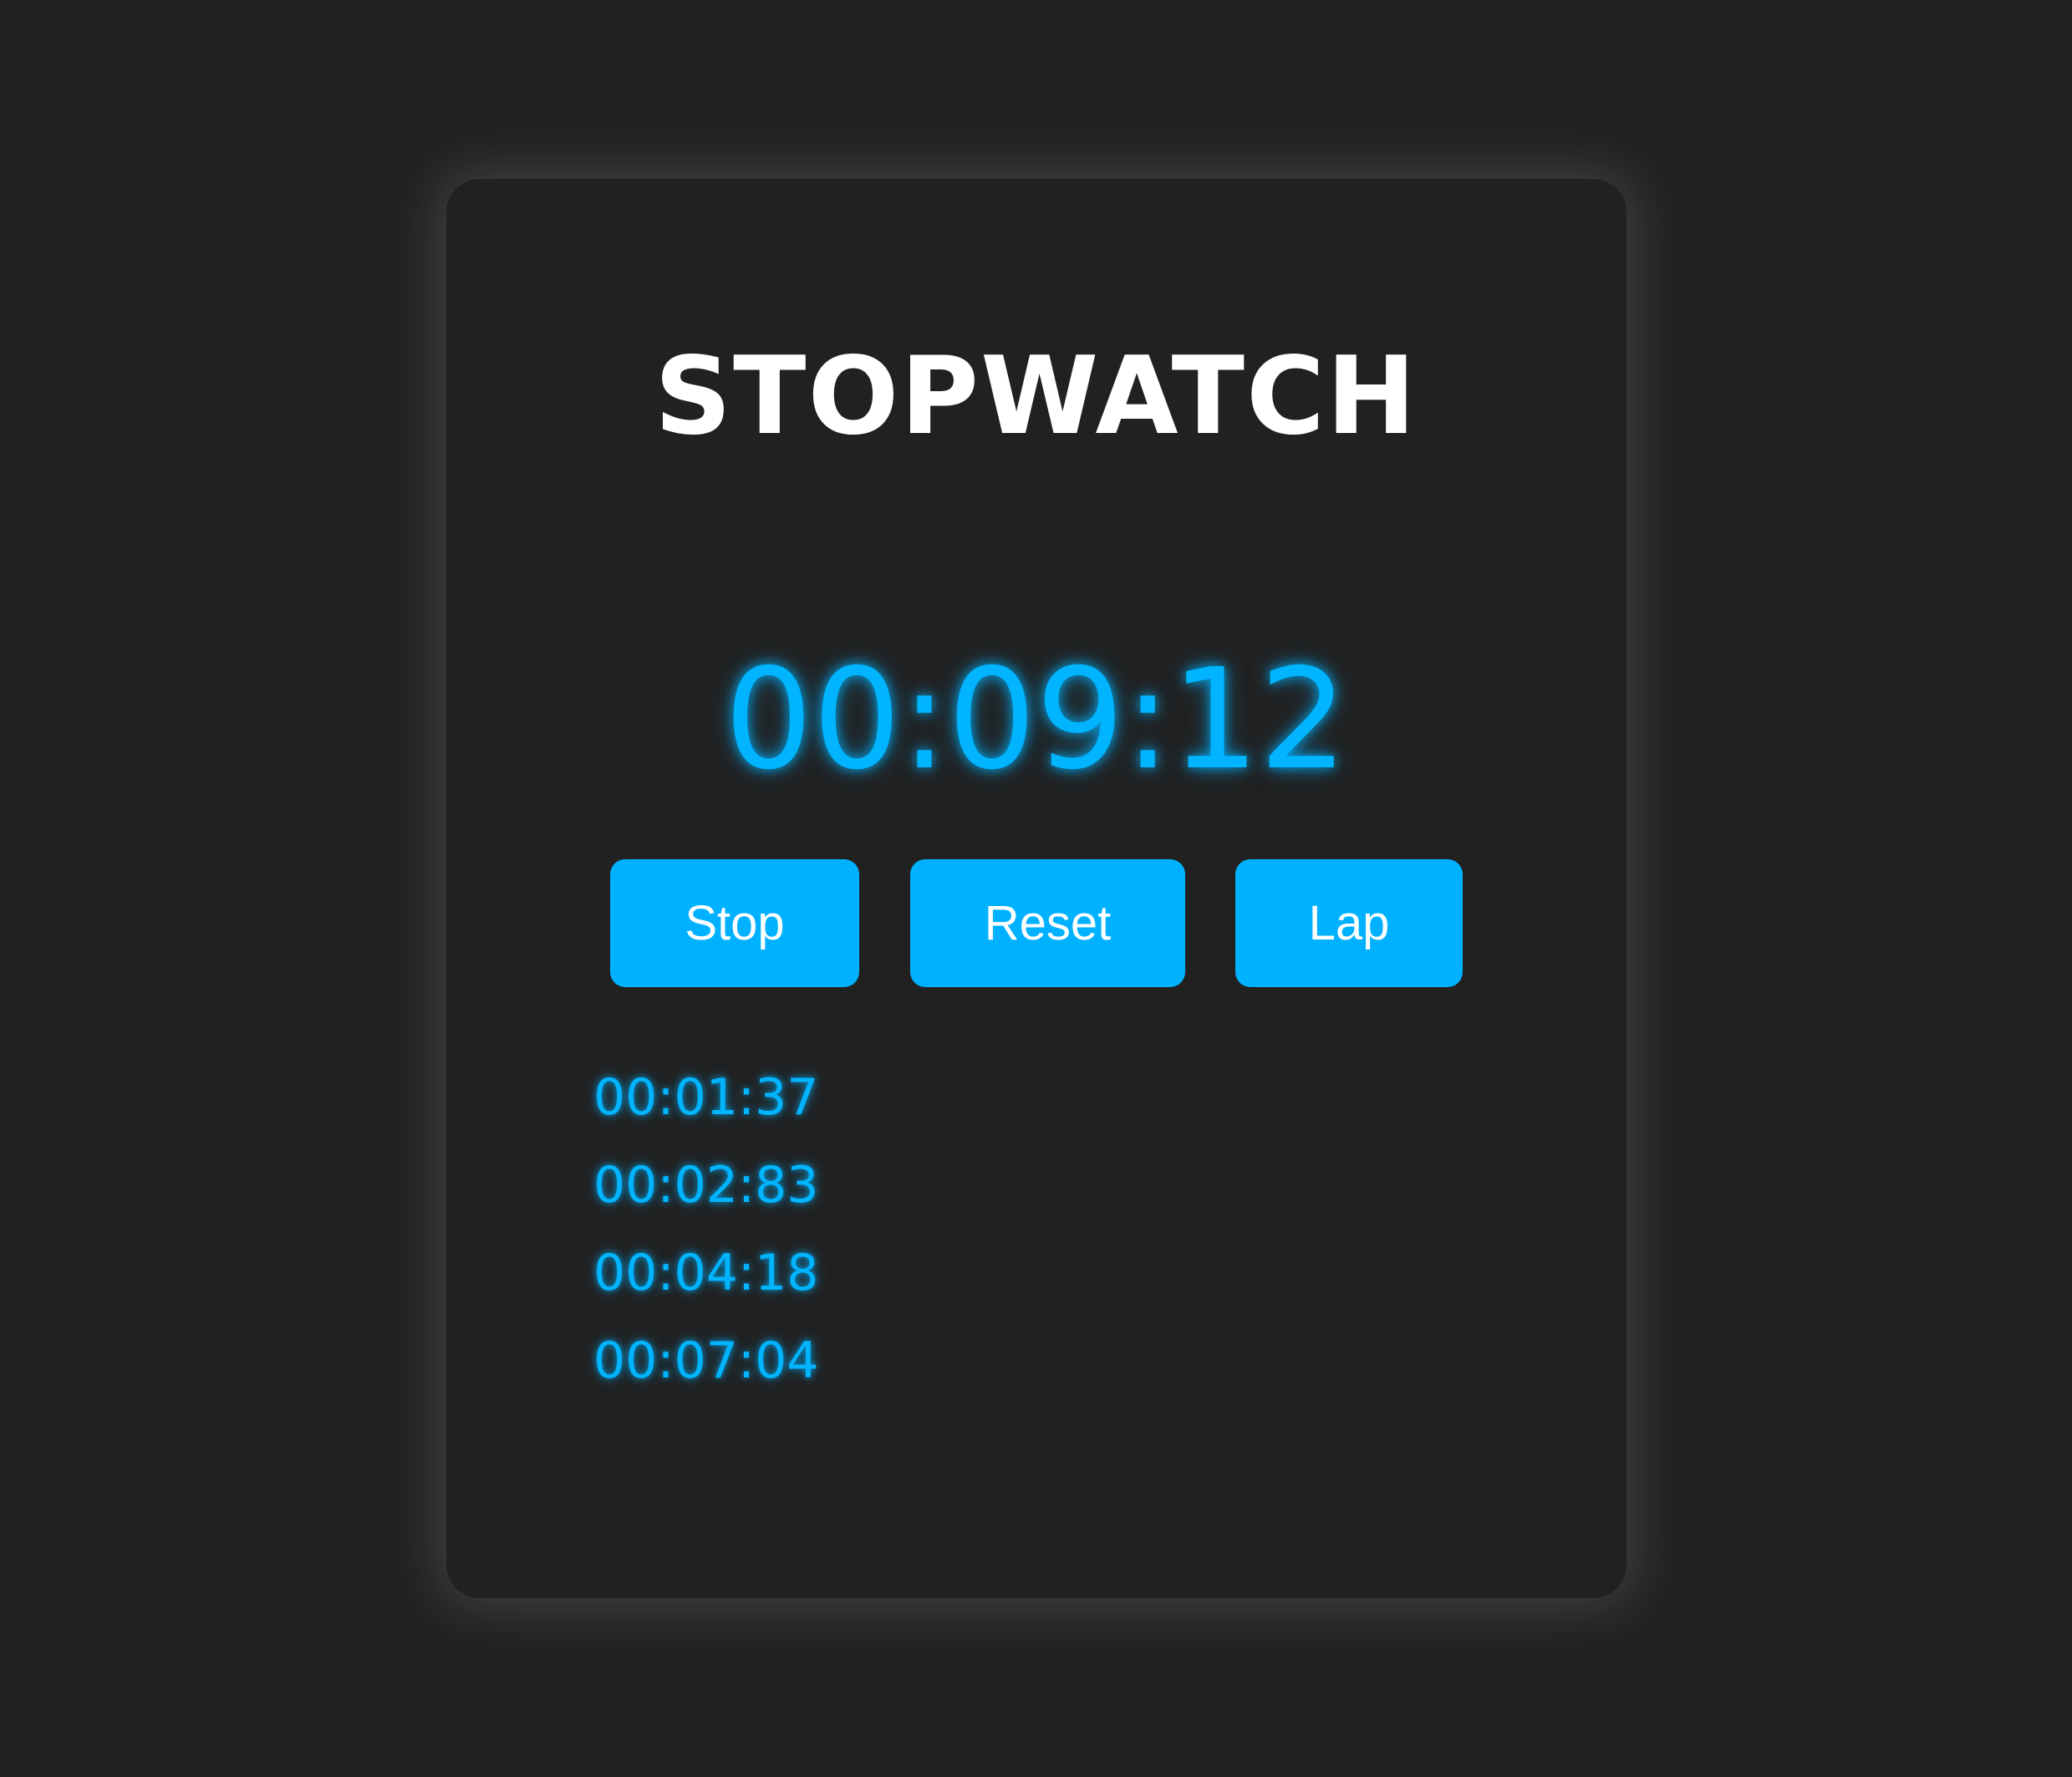 Image resolution: width=2072 pixels, height=1777 pixels. Describe the element at coordinates (1036, 720) in the screenshot. I see `timer-display: 00:09:12` at that location.